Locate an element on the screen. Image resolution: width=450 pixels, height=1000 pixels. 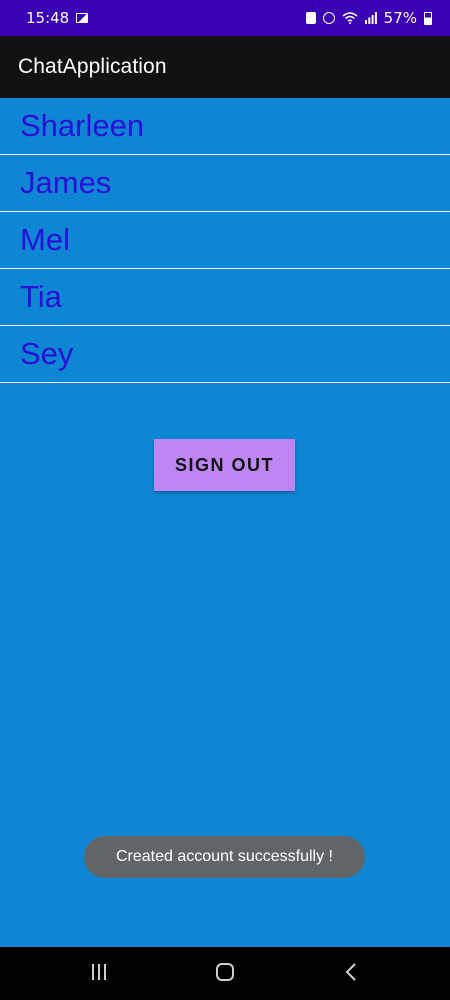
battery-icon is located at coordinates (428, 18).